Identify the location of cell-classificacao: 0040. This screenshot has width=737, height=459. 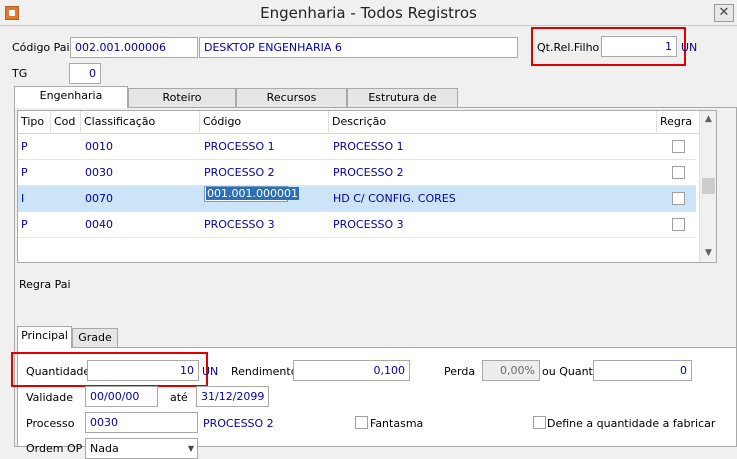
(99, 224).